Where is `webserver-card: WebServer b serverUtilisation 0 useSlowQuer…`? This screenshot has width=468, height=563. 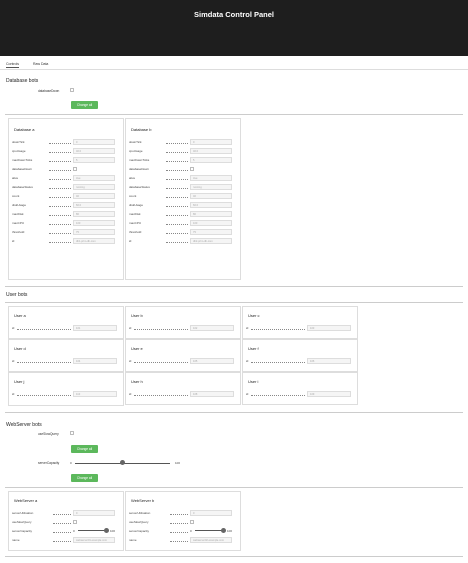
webserver-card: WebServer b serverUtilisation 0 useSlowQuer… is located at coordinates (183, 521).